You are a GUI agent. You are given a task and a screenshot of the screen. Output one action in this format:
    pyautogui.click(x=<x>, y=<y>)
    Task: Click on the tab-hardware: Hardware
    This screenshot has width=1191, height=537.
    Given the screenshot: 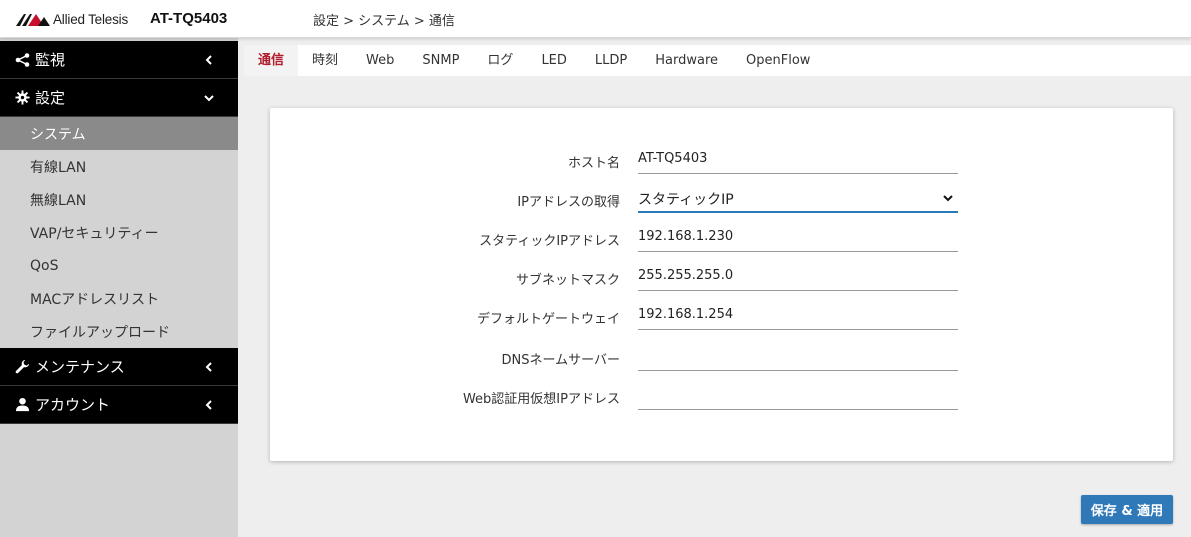 What is the action you would take?
    pyautogui.click(x=686, y=60)
    